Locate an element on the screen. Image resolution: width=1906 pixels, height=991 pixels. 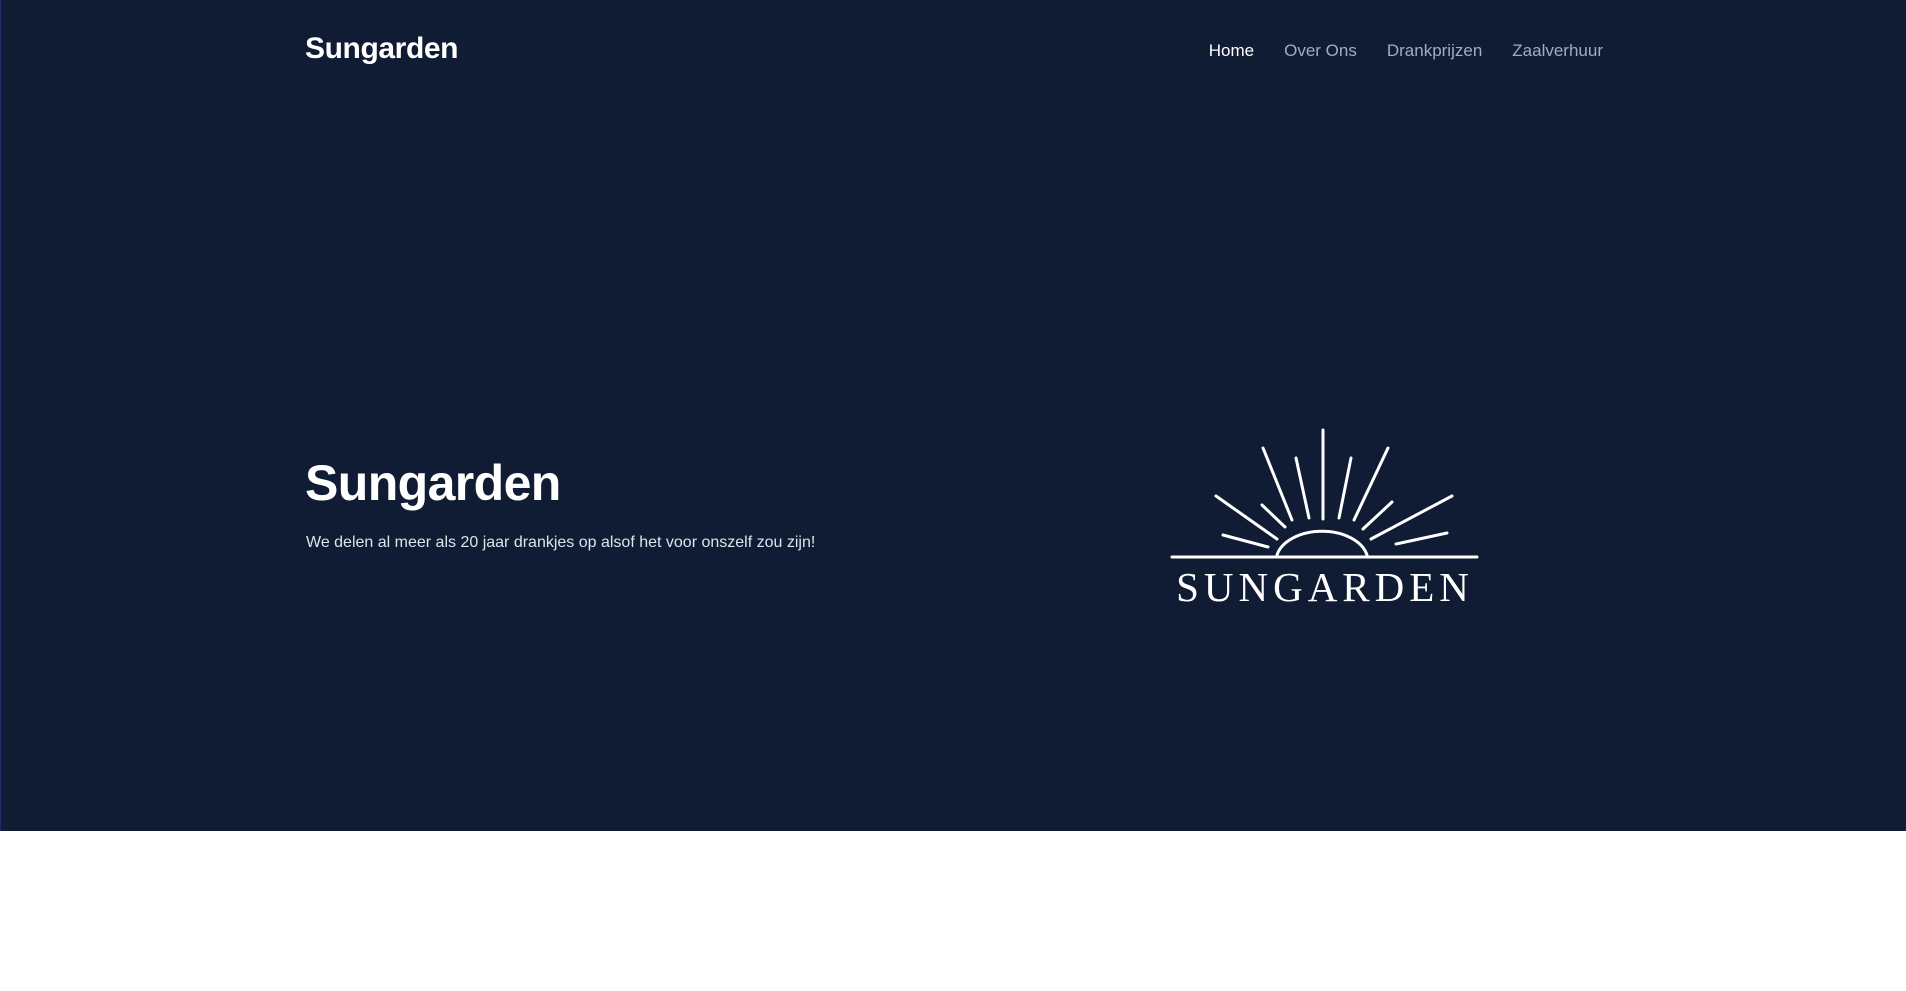
sun-rays-icon is located at coordinates (1324, 493).